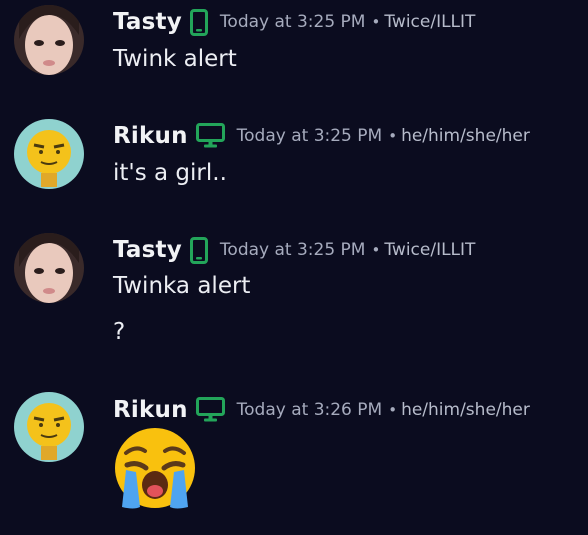 The width and height of the screenshot is (588, 535). Describe the element at coordinates (155, 470) in the screenshot. I see `loudly-crying-face-icon` at that location.